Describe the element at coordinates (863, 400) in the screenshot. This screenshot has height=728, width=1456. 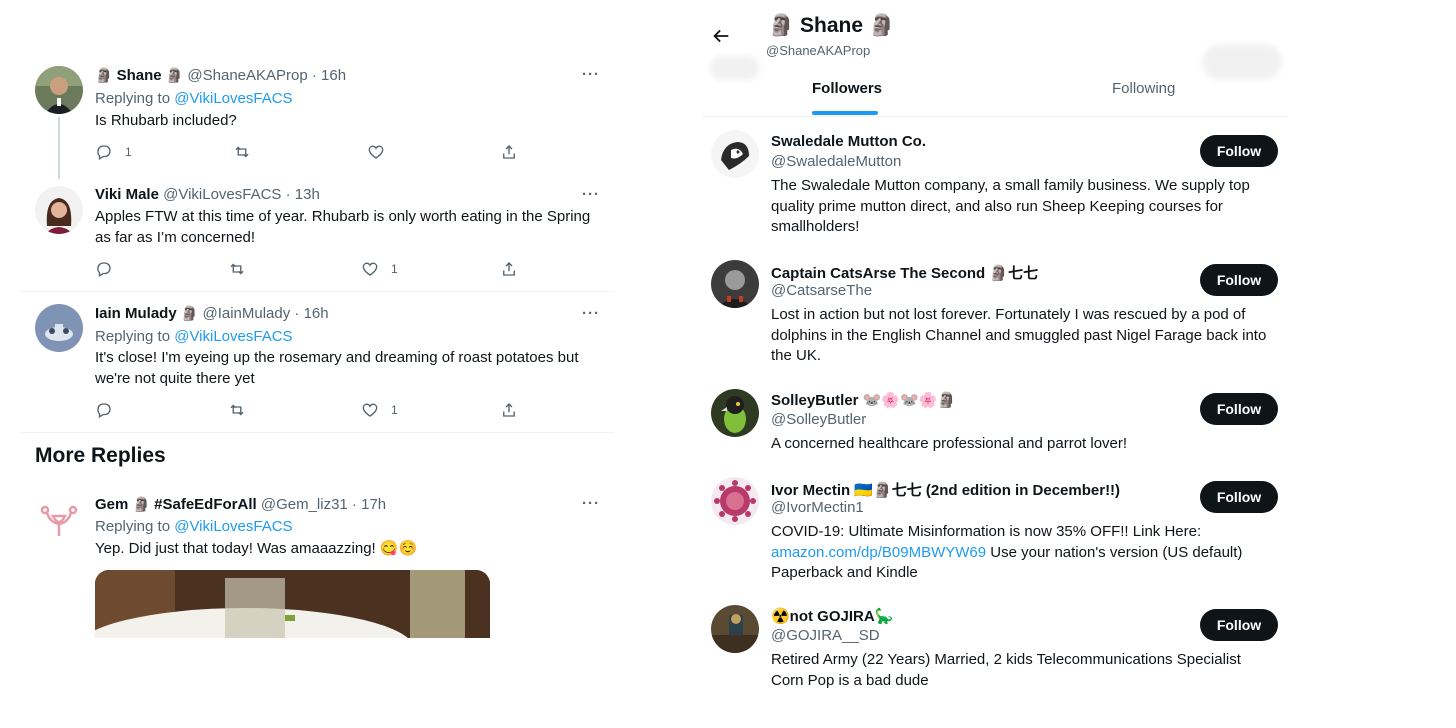
I see `user-name: SolleyButler 🐭🌸🐭🌸🗿` at that location.